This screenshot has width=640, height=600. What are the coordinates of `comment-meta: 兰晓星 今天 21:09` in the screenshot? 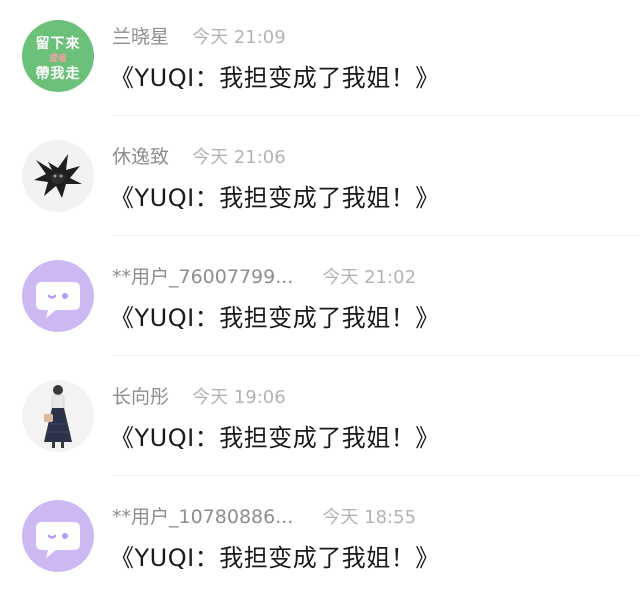 It's located at (199, 36).